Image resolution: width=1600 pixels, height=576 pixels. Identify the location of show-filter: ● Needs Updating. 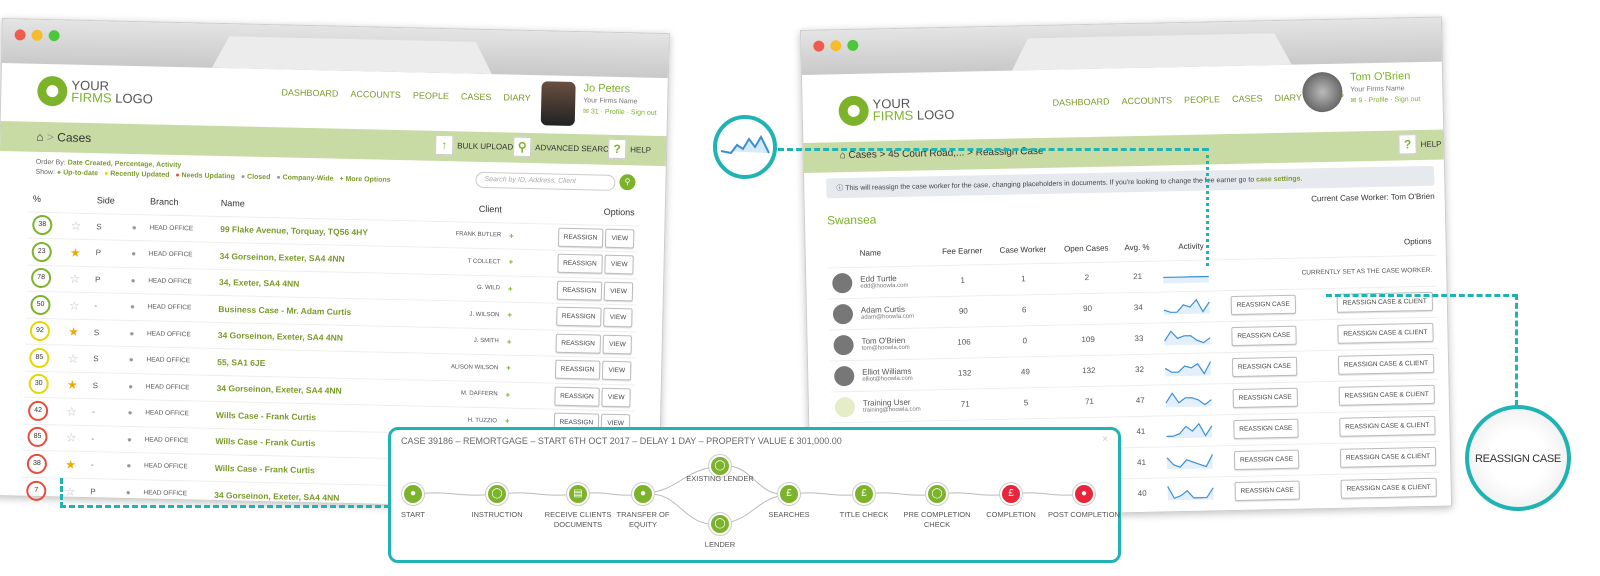
(205, 176).